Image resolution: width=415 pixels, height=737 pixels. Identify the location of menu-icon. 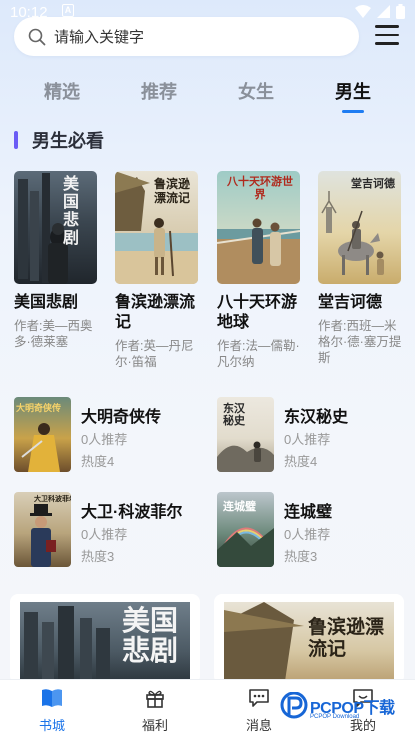
(387, 36).